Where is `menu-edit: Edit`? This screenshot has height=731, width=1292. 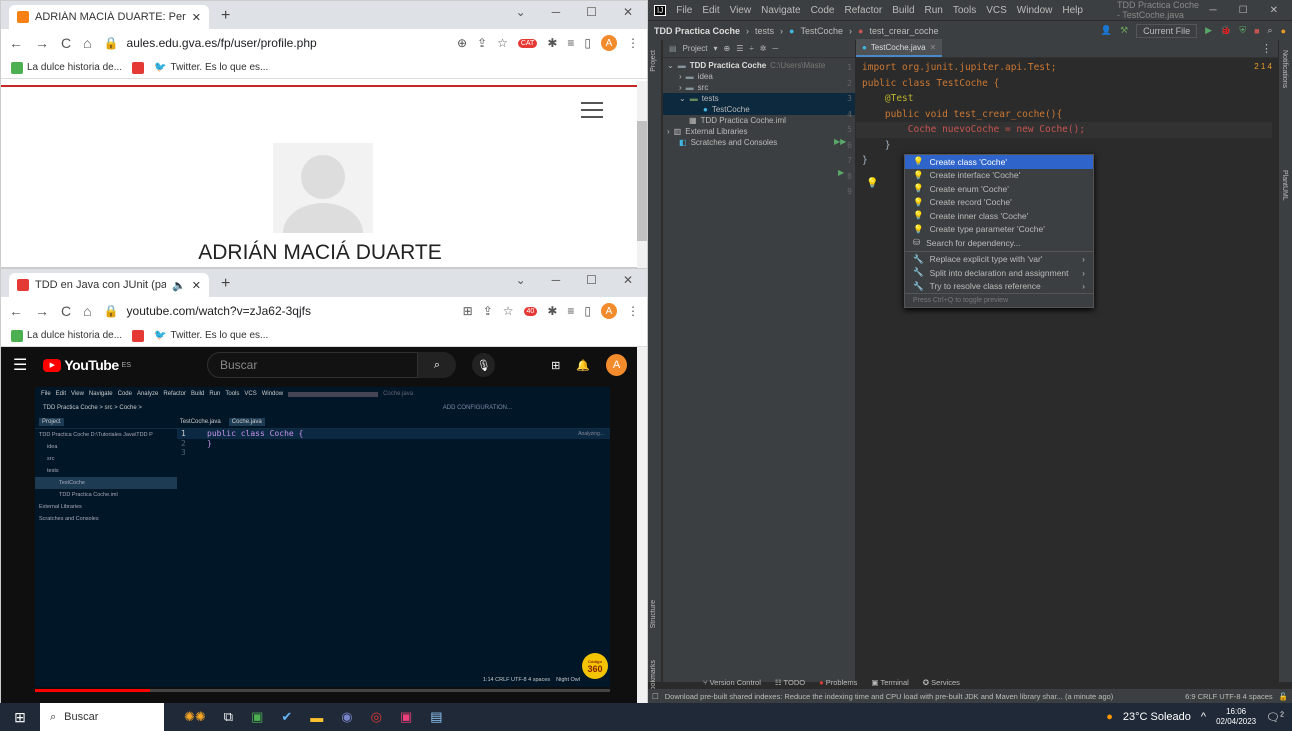
menu-edit: Edit is located at coordinates (710, 10).